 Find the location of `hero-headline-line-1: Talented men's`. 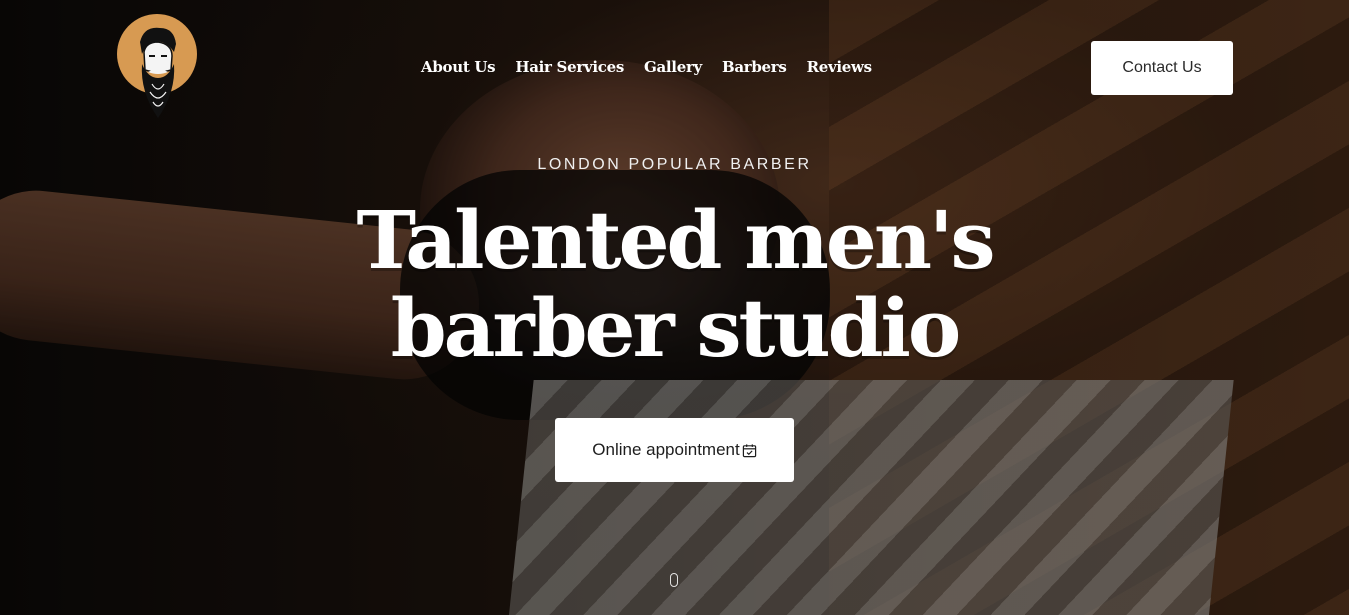

hero-headline-line-1: Talented men's is located at coordinates (675, 240).